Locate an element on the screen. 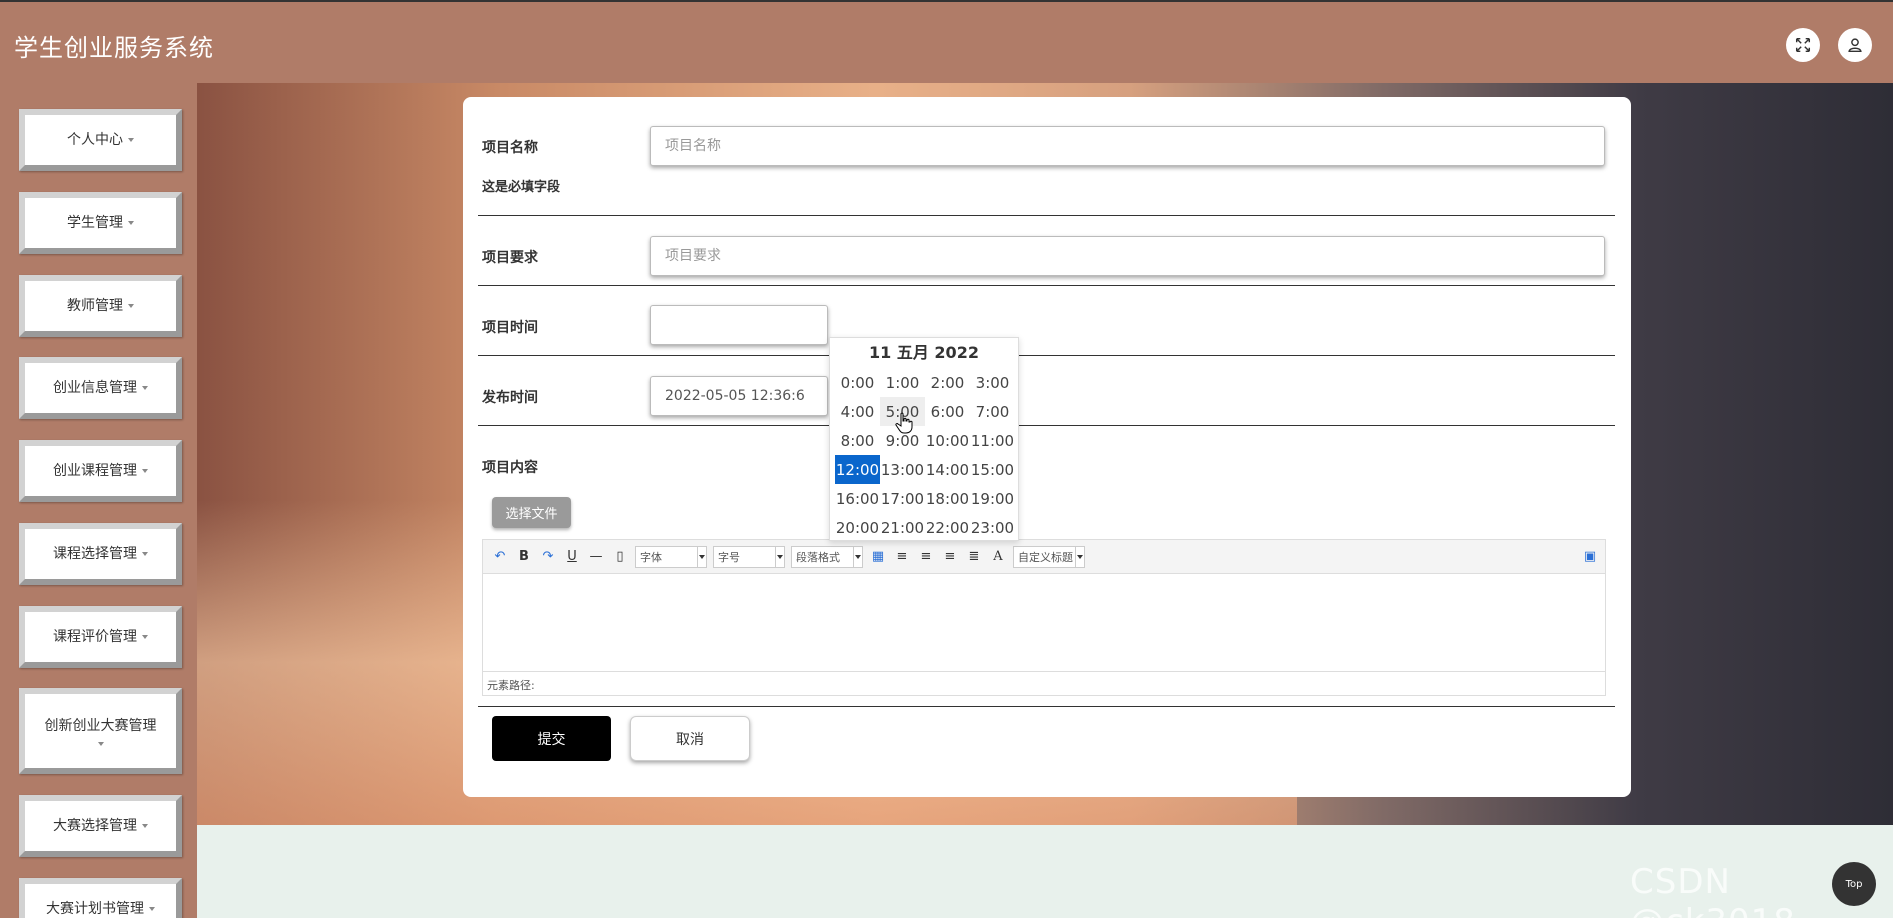 The height and width of the screenshot is (918, 1893). time-picker-hour-option: 3:00 is located at coordinates (992, 382).